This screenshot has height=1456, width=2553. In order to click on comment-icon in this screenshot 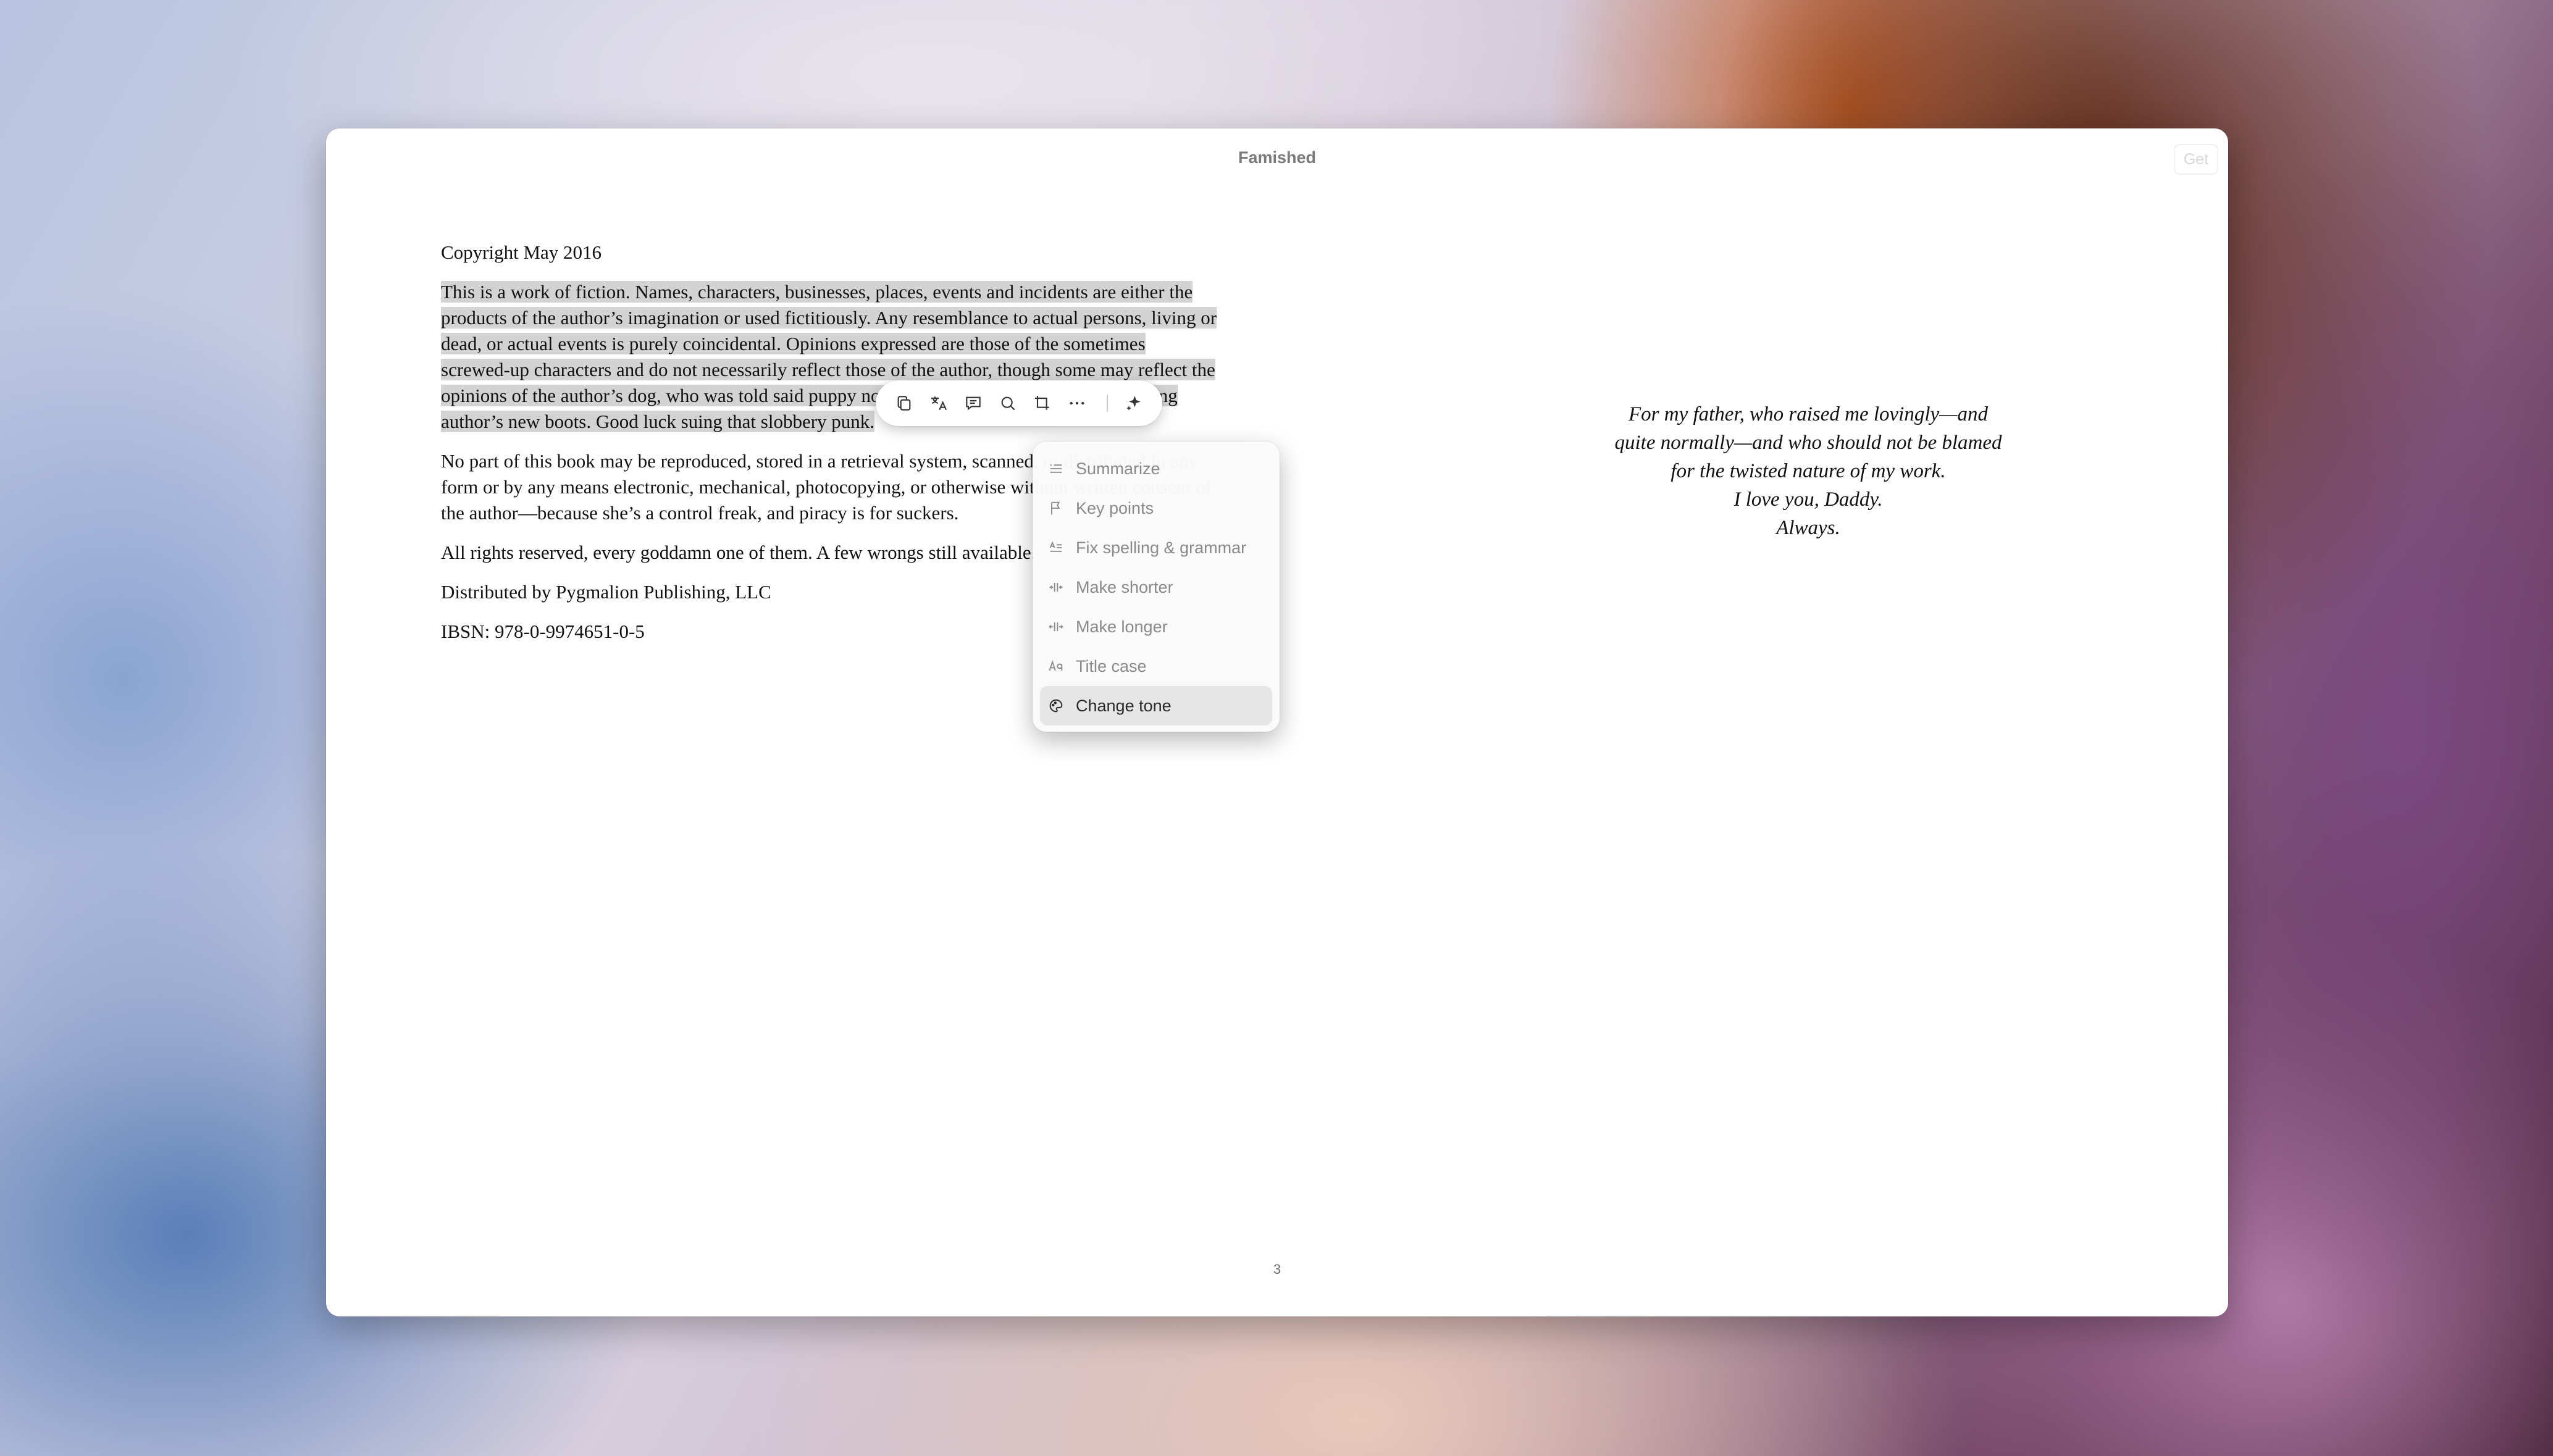, I will do `click(973, 403)`.